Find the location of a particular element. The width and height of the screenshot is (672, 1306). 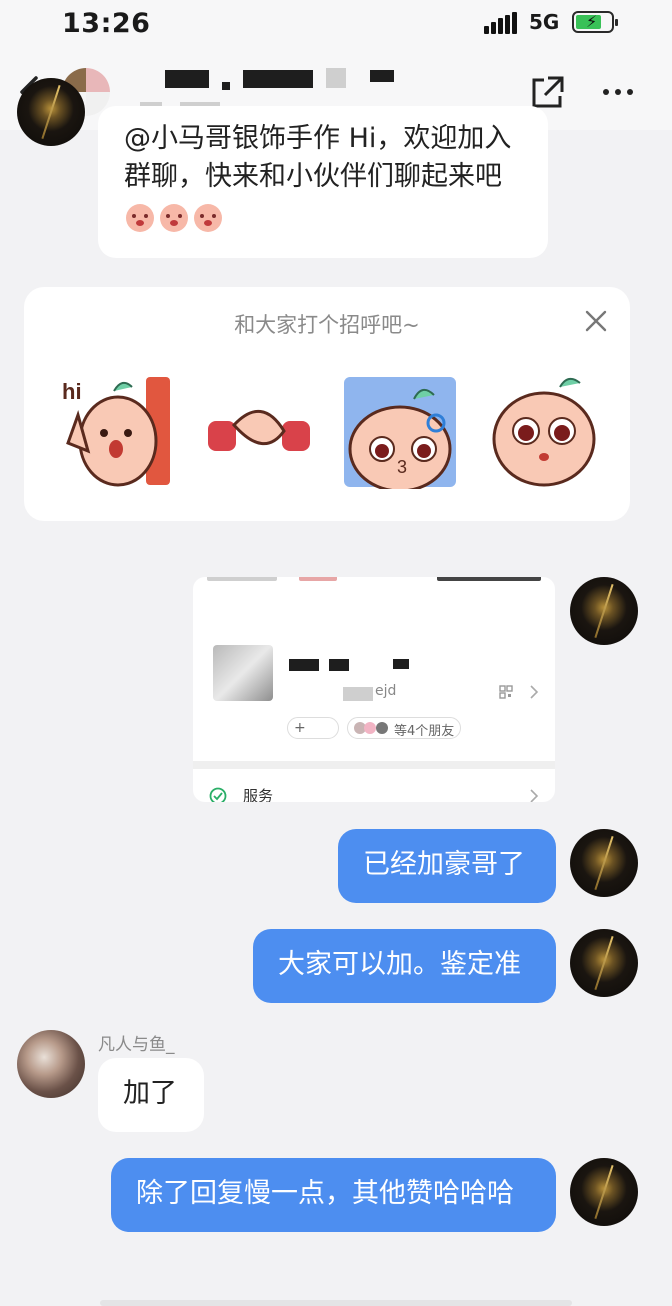

friends-text: 等4个朋友 is located at coordinates (424, 731).